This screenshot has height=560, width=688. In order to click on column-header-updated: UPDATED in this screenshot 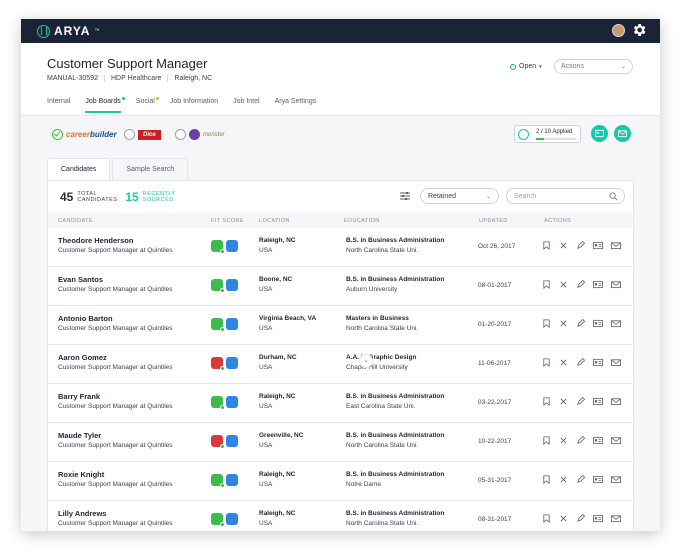, I will do `click(493, 221)`.